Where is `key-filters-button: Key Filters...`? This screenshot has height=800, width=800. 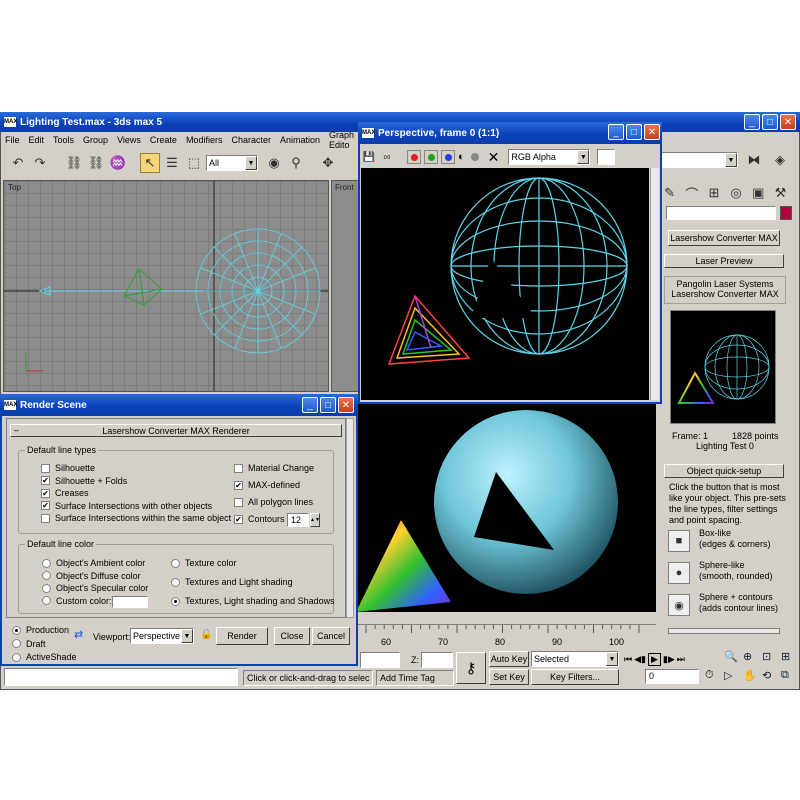 key-filters-button: Key Filters... is located at coordinates (575, 677).